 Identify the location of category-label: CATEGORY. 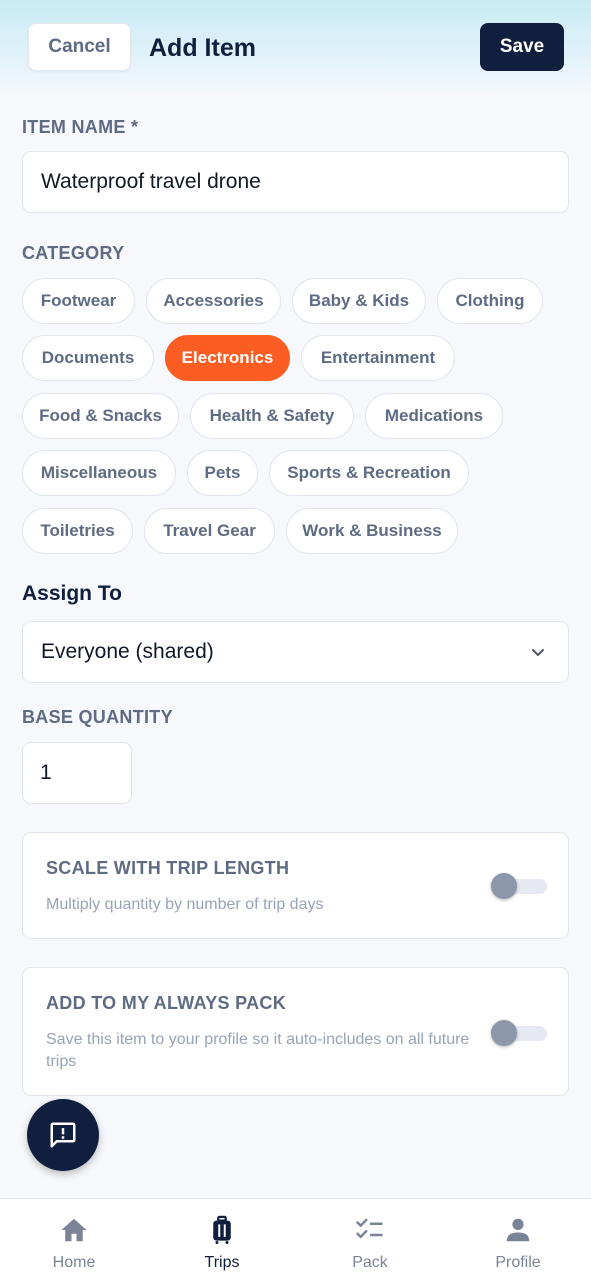
(73, 253).